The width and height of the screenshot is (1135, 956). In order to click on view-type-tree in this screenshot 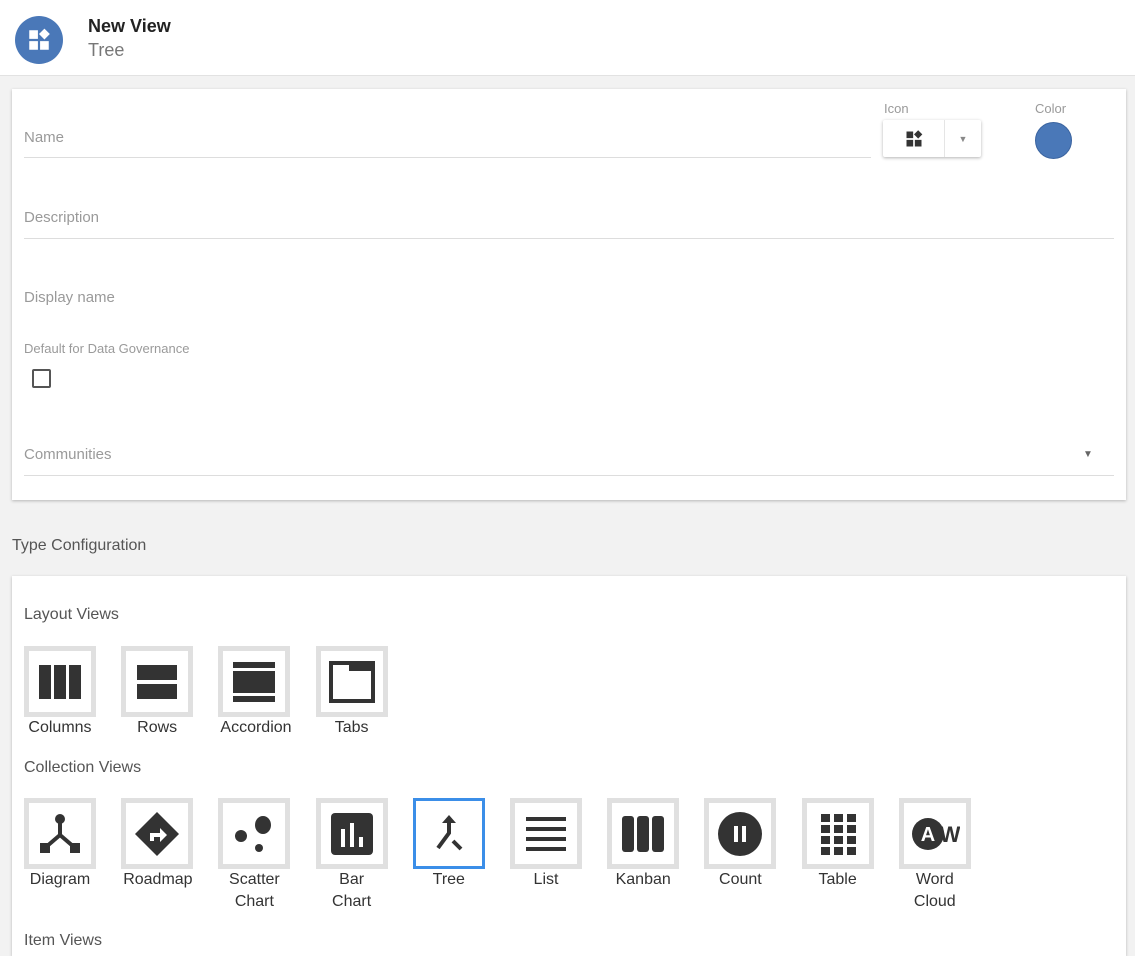, I will do `click(448, 833)`.